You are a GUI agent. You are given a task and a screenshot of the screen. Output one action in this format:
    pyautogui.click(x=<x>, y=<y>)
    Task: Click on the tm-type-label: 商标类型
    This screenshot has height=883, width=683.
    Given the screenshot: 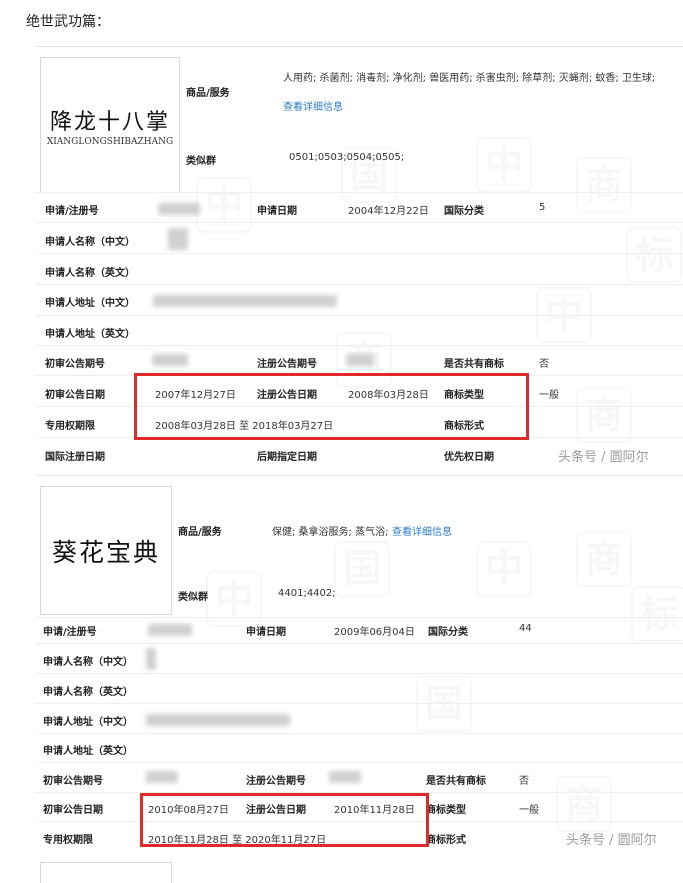 What is the action you would take?
    pyautogui.click(x=446, y=810)
    